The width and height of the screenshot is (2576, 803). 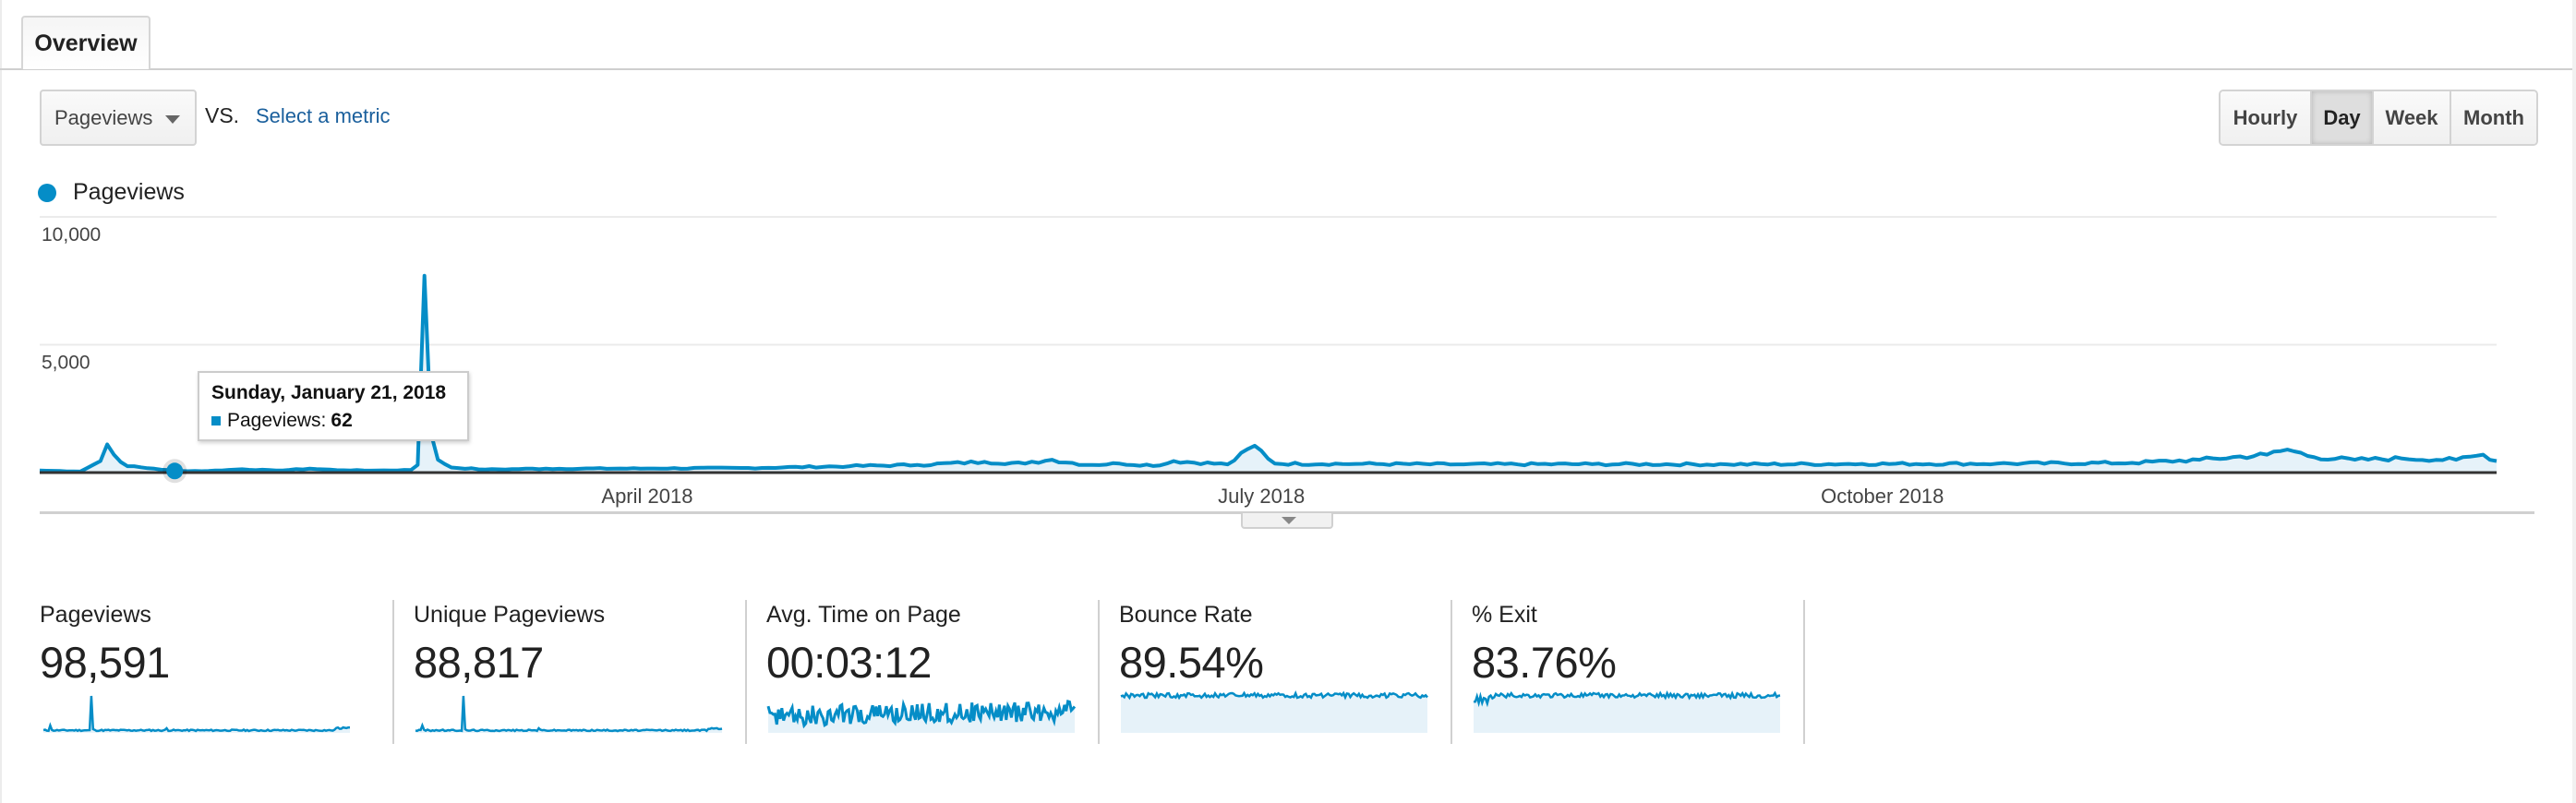 What do you see at coordinates (863, 615) in the screenshot?
I see `scorecard-label: Avg. Time on Page` at bounding box center [863, 615].